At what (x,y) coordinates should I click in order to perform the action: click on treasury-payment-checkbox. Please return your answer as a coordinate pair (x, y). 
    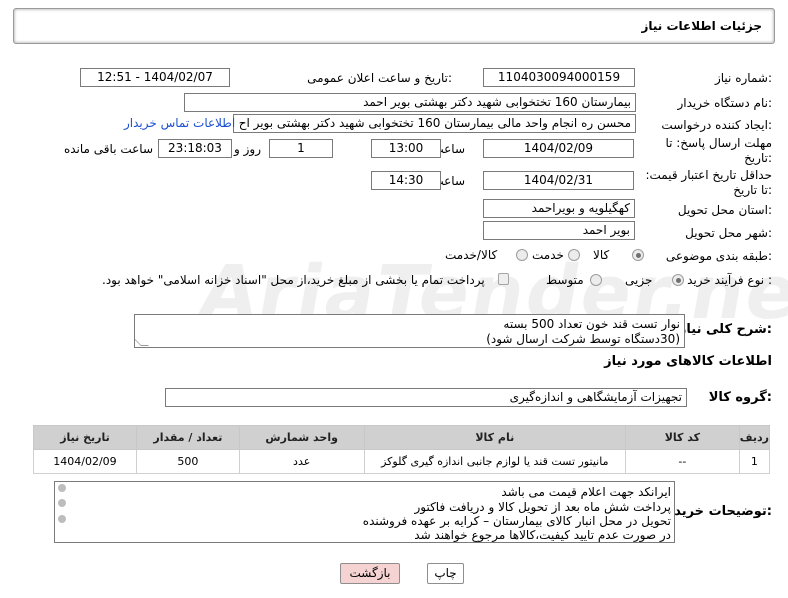
    Looking at the image, I should click on (503, 279).